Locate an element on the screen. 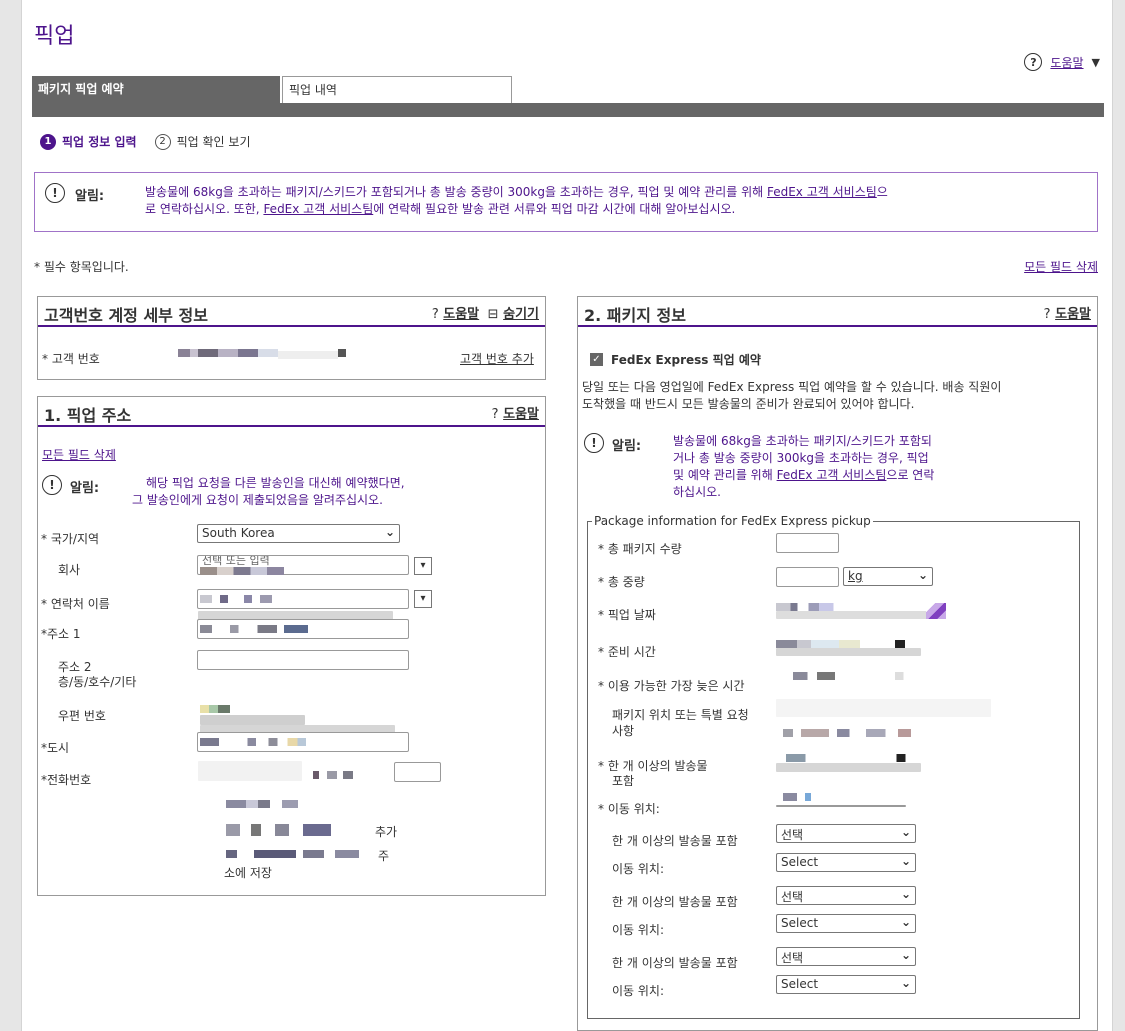 The width and height of the screenshot is (1125, 1031). latest-time-value is located at coordinates (853, 676).